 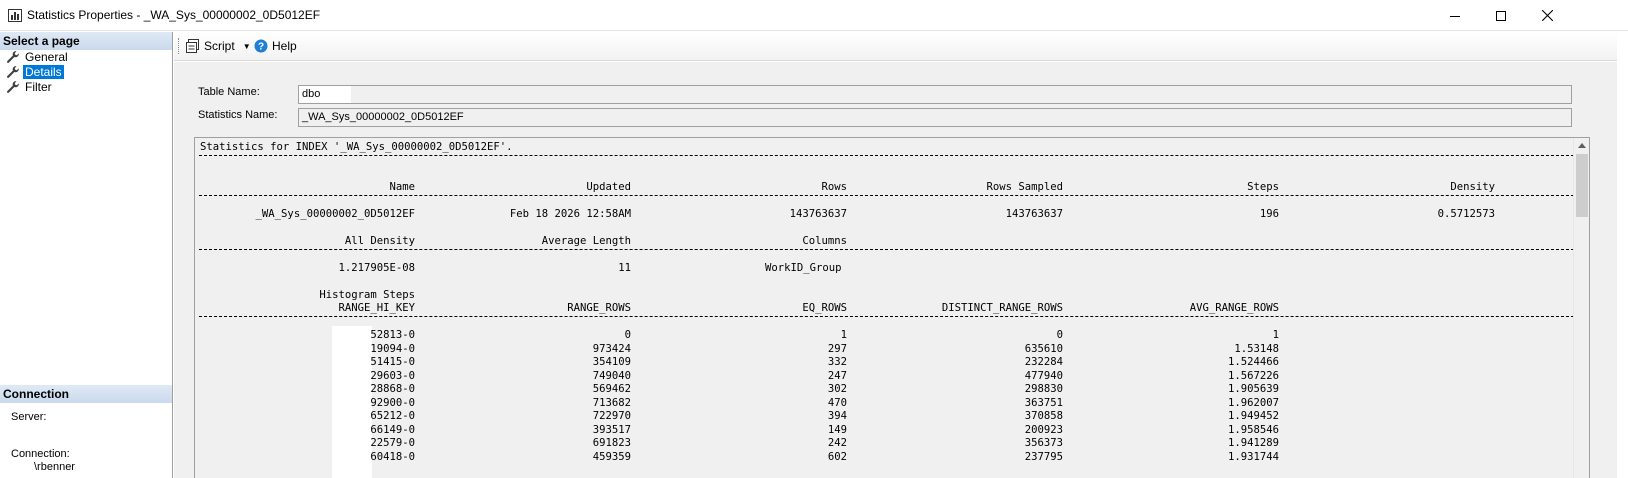 I want to click on bar-chart-icon, so click(x=15, y=15).